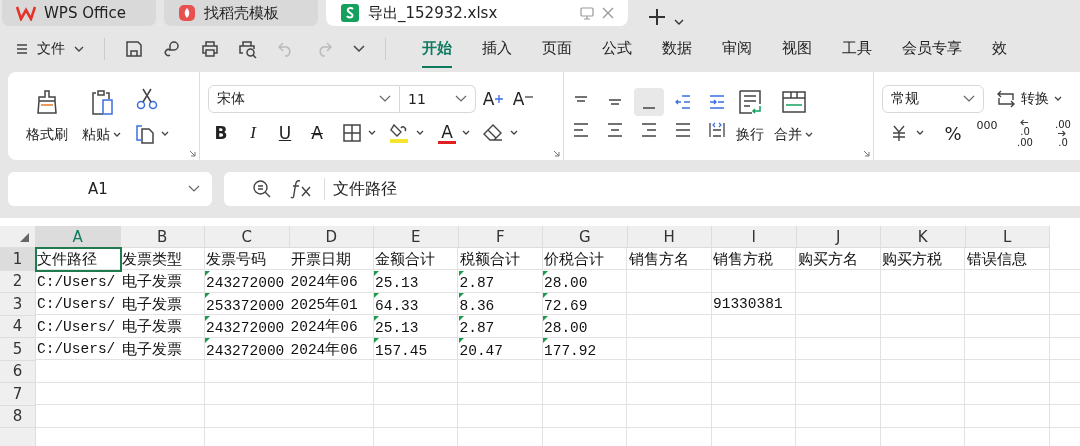 The height and width of the screenshot is (446, 1080). I want to click on wrap-text-icon, so click(750, 102).